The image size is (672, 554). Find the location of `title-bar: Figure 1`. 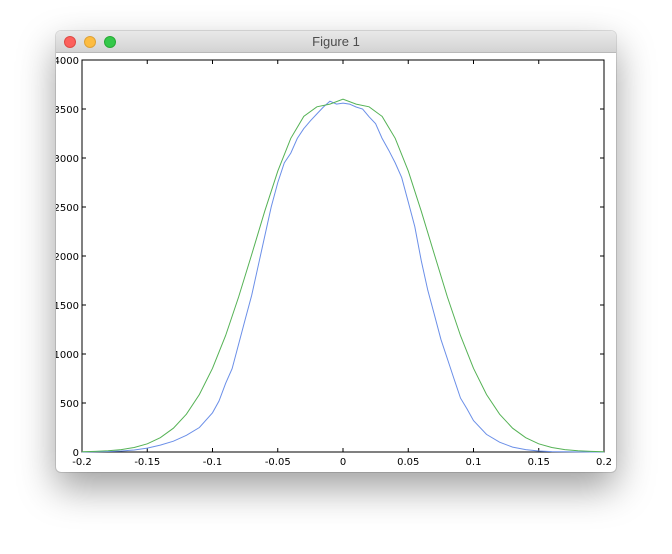

title-bar: Figure 1 is located at coordinates (336, 42).